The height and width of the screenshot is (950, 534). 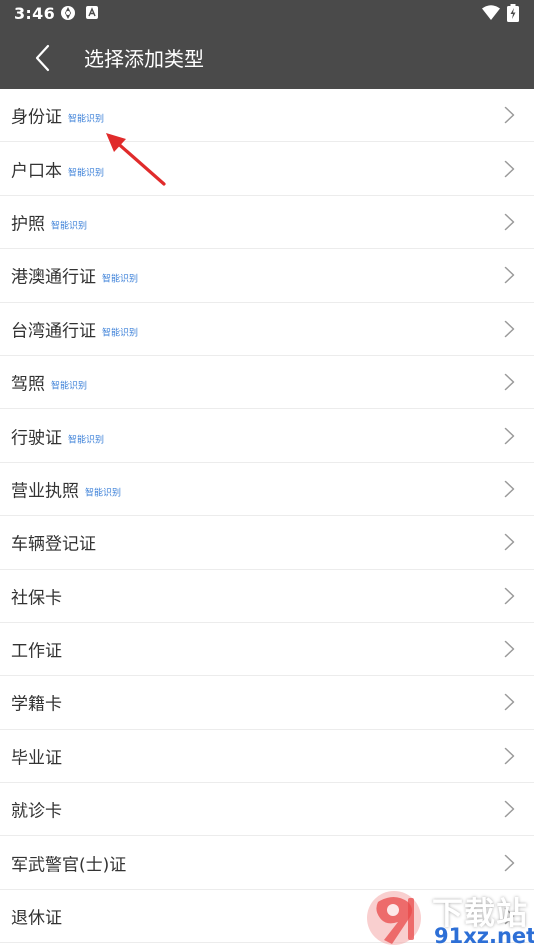 I want to click on list-item-label: 港澳通行证 智能识别, so click(x=74, y=275).